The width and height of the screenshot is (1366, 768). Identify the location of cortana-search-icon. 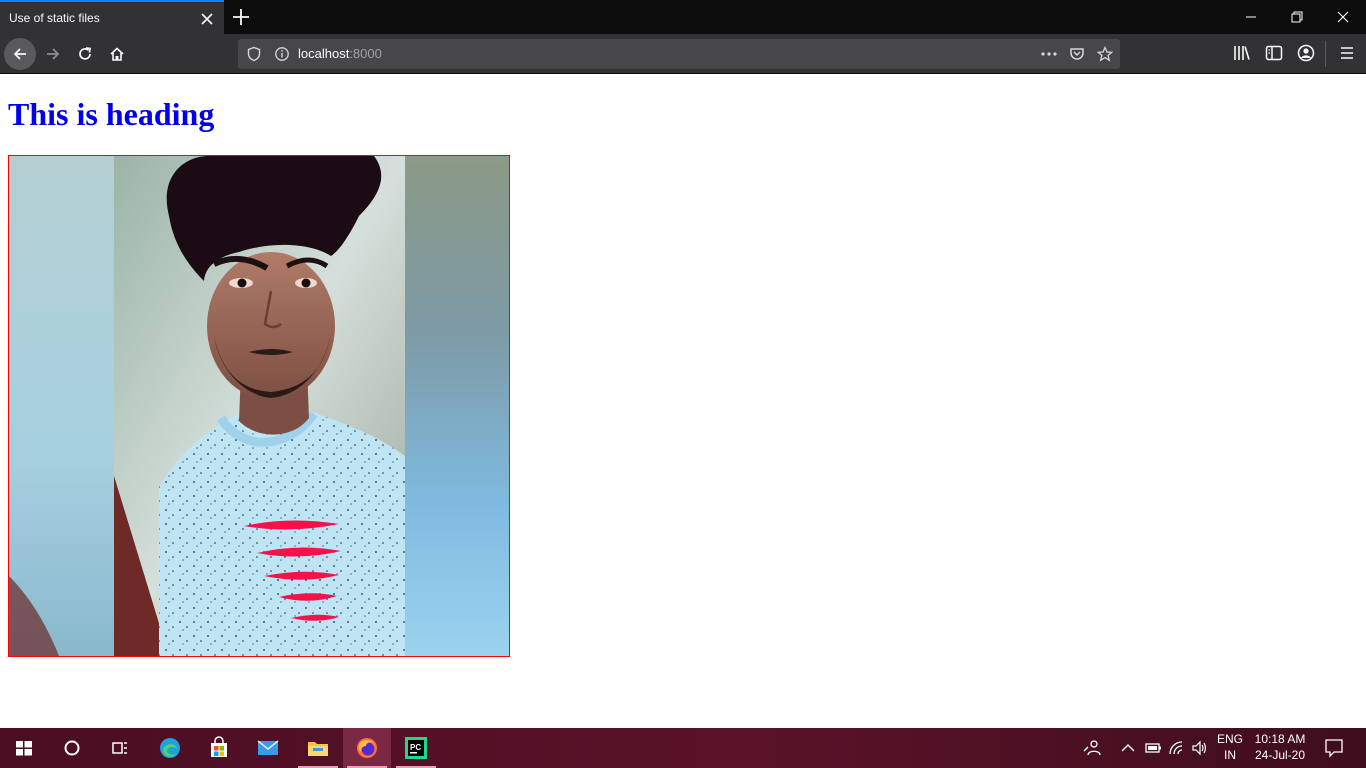
(72, 748).